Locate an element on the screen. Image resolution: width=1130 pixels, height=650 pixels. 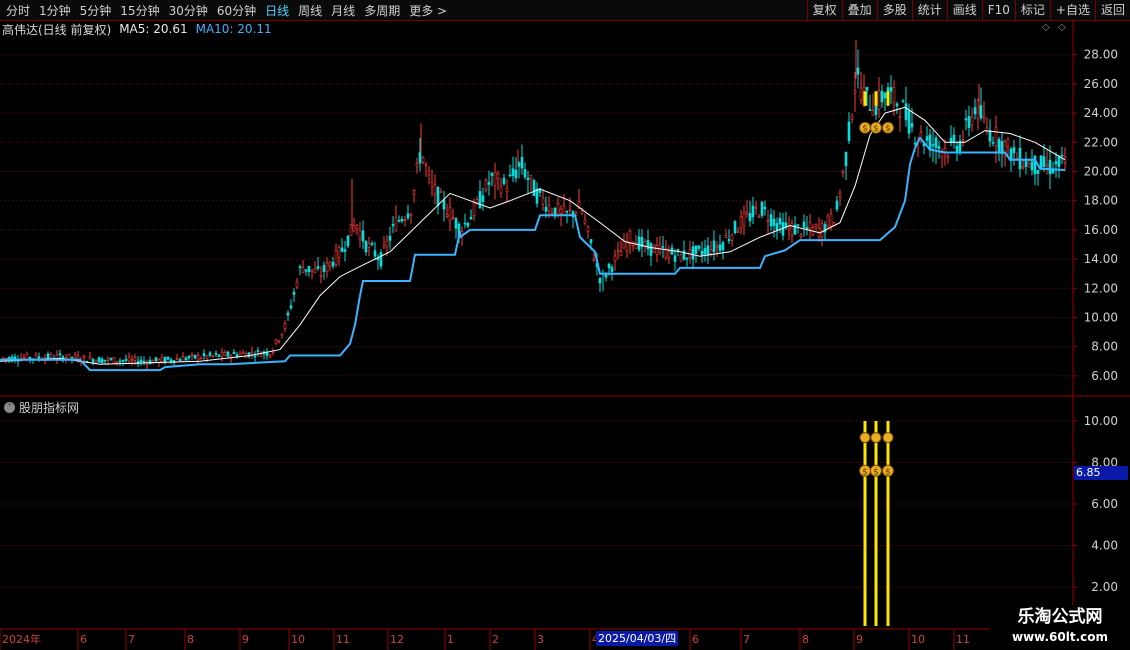
ma5-label: MA5: 20.61 is located at coordinates (153, 29).